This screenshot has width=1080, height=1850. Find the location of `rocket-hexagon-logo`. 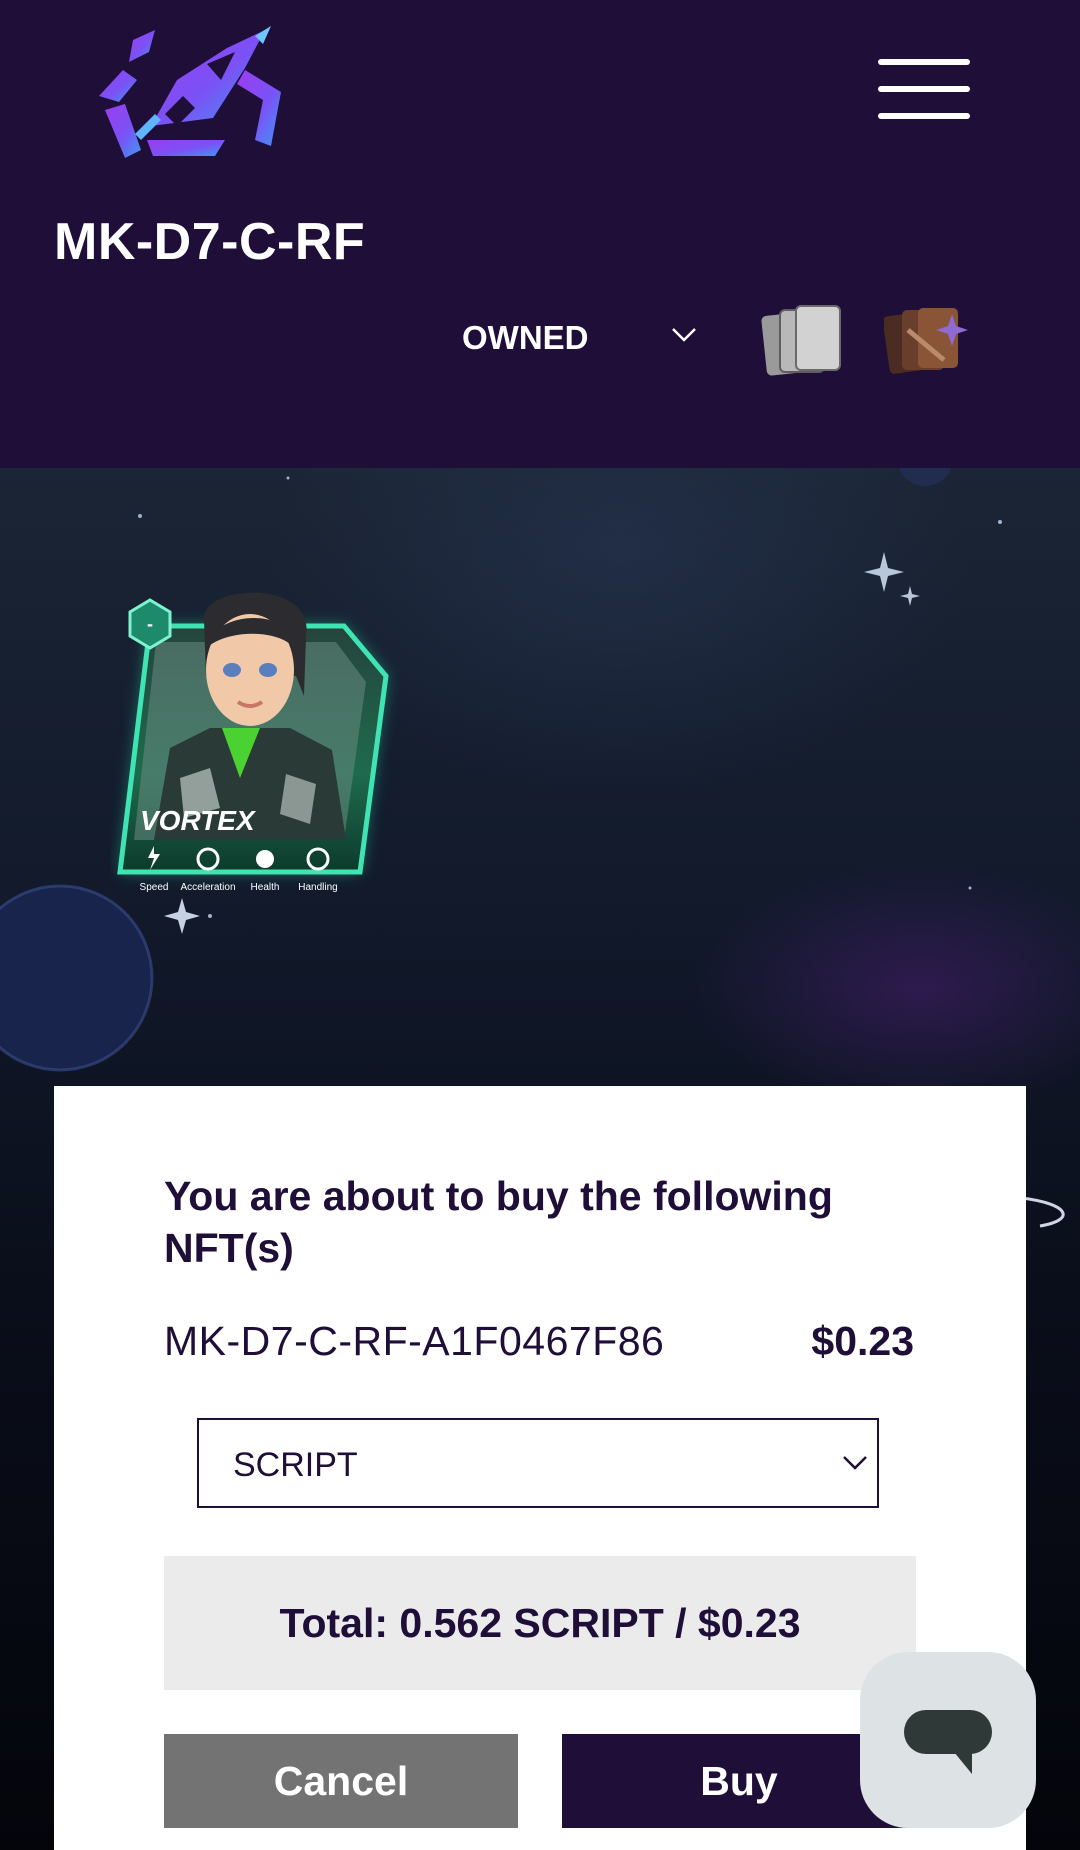

rocket-hexagon-logo is located at coordinates (190, 92).